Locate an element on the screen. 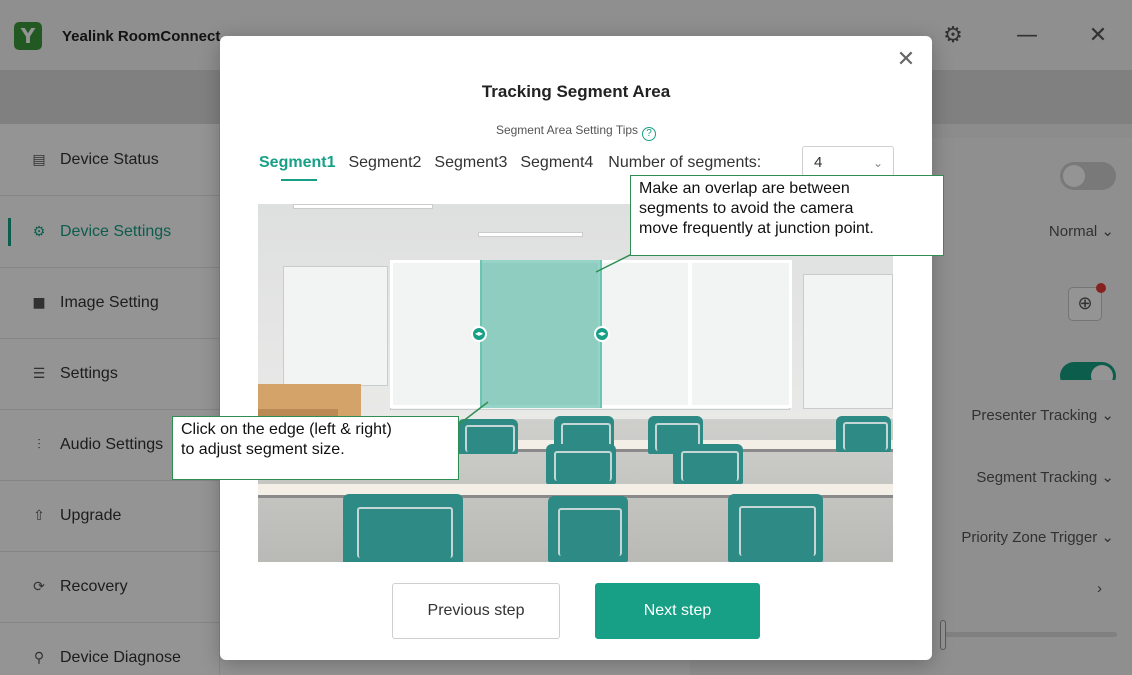 The image size is (1132, 675). help-icon: ? is located at coordinates (649, 134).